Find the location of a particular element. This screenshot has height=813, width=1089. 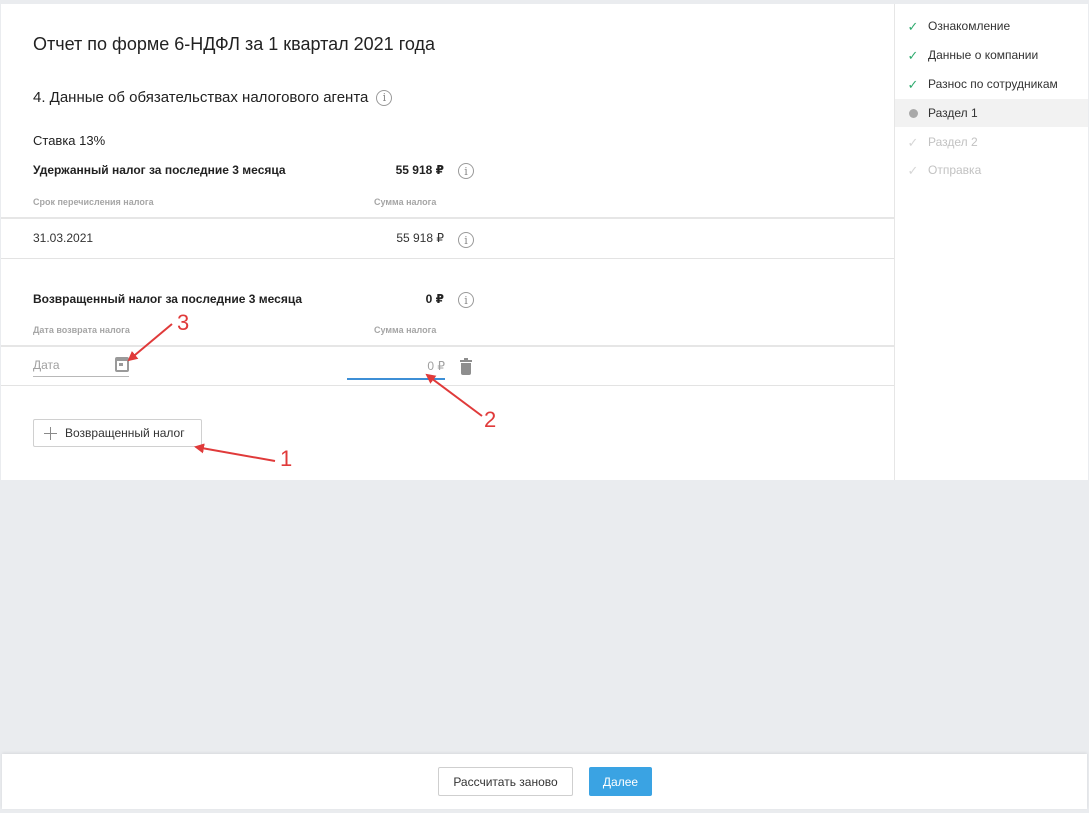

annotation-number-3: 3 is located at coordinates (183, 322).